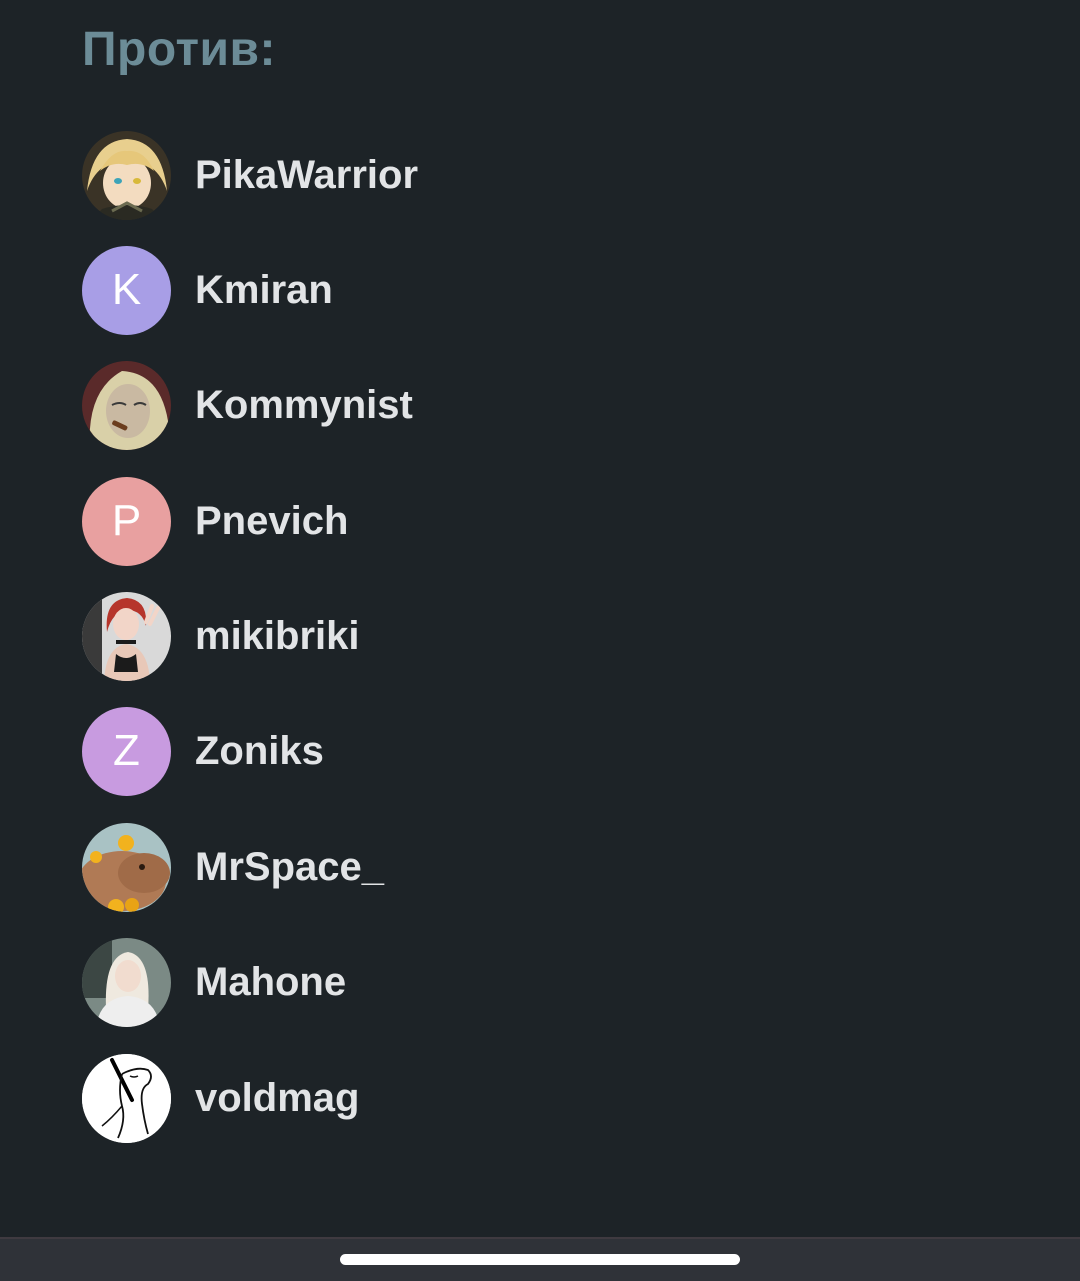 This screenshot has width=1080, height=1281. I want to click on voter-row: Z Zoniks, so click(532, 751).